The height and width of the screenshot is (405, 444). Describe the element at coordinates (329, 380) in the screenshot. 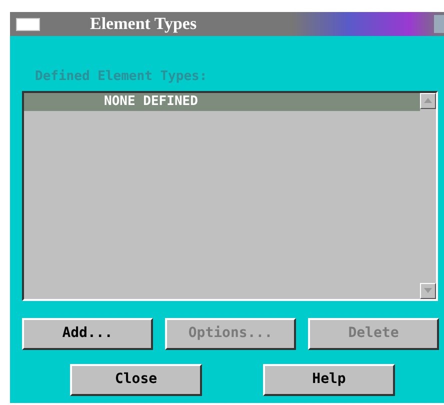

I see `dialog-button: Help` at that location.